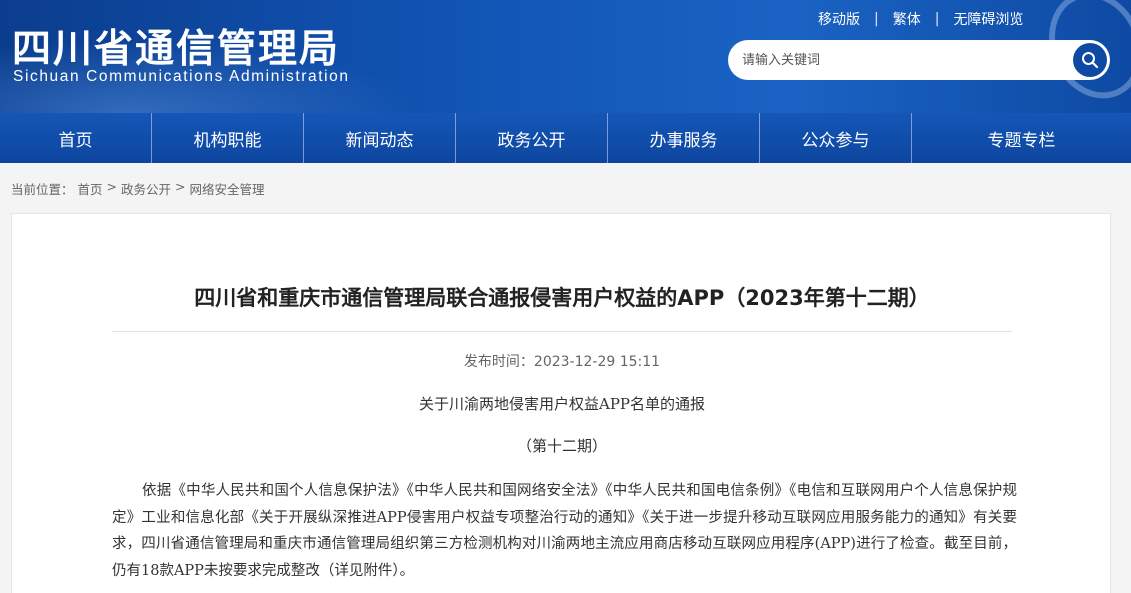 Image resolution: width=1131 pixels, height=593 pixels. I want to click on article-subtitle: 关于川渝两地侵害用户权益APP名单的通报, so click(562, 404).